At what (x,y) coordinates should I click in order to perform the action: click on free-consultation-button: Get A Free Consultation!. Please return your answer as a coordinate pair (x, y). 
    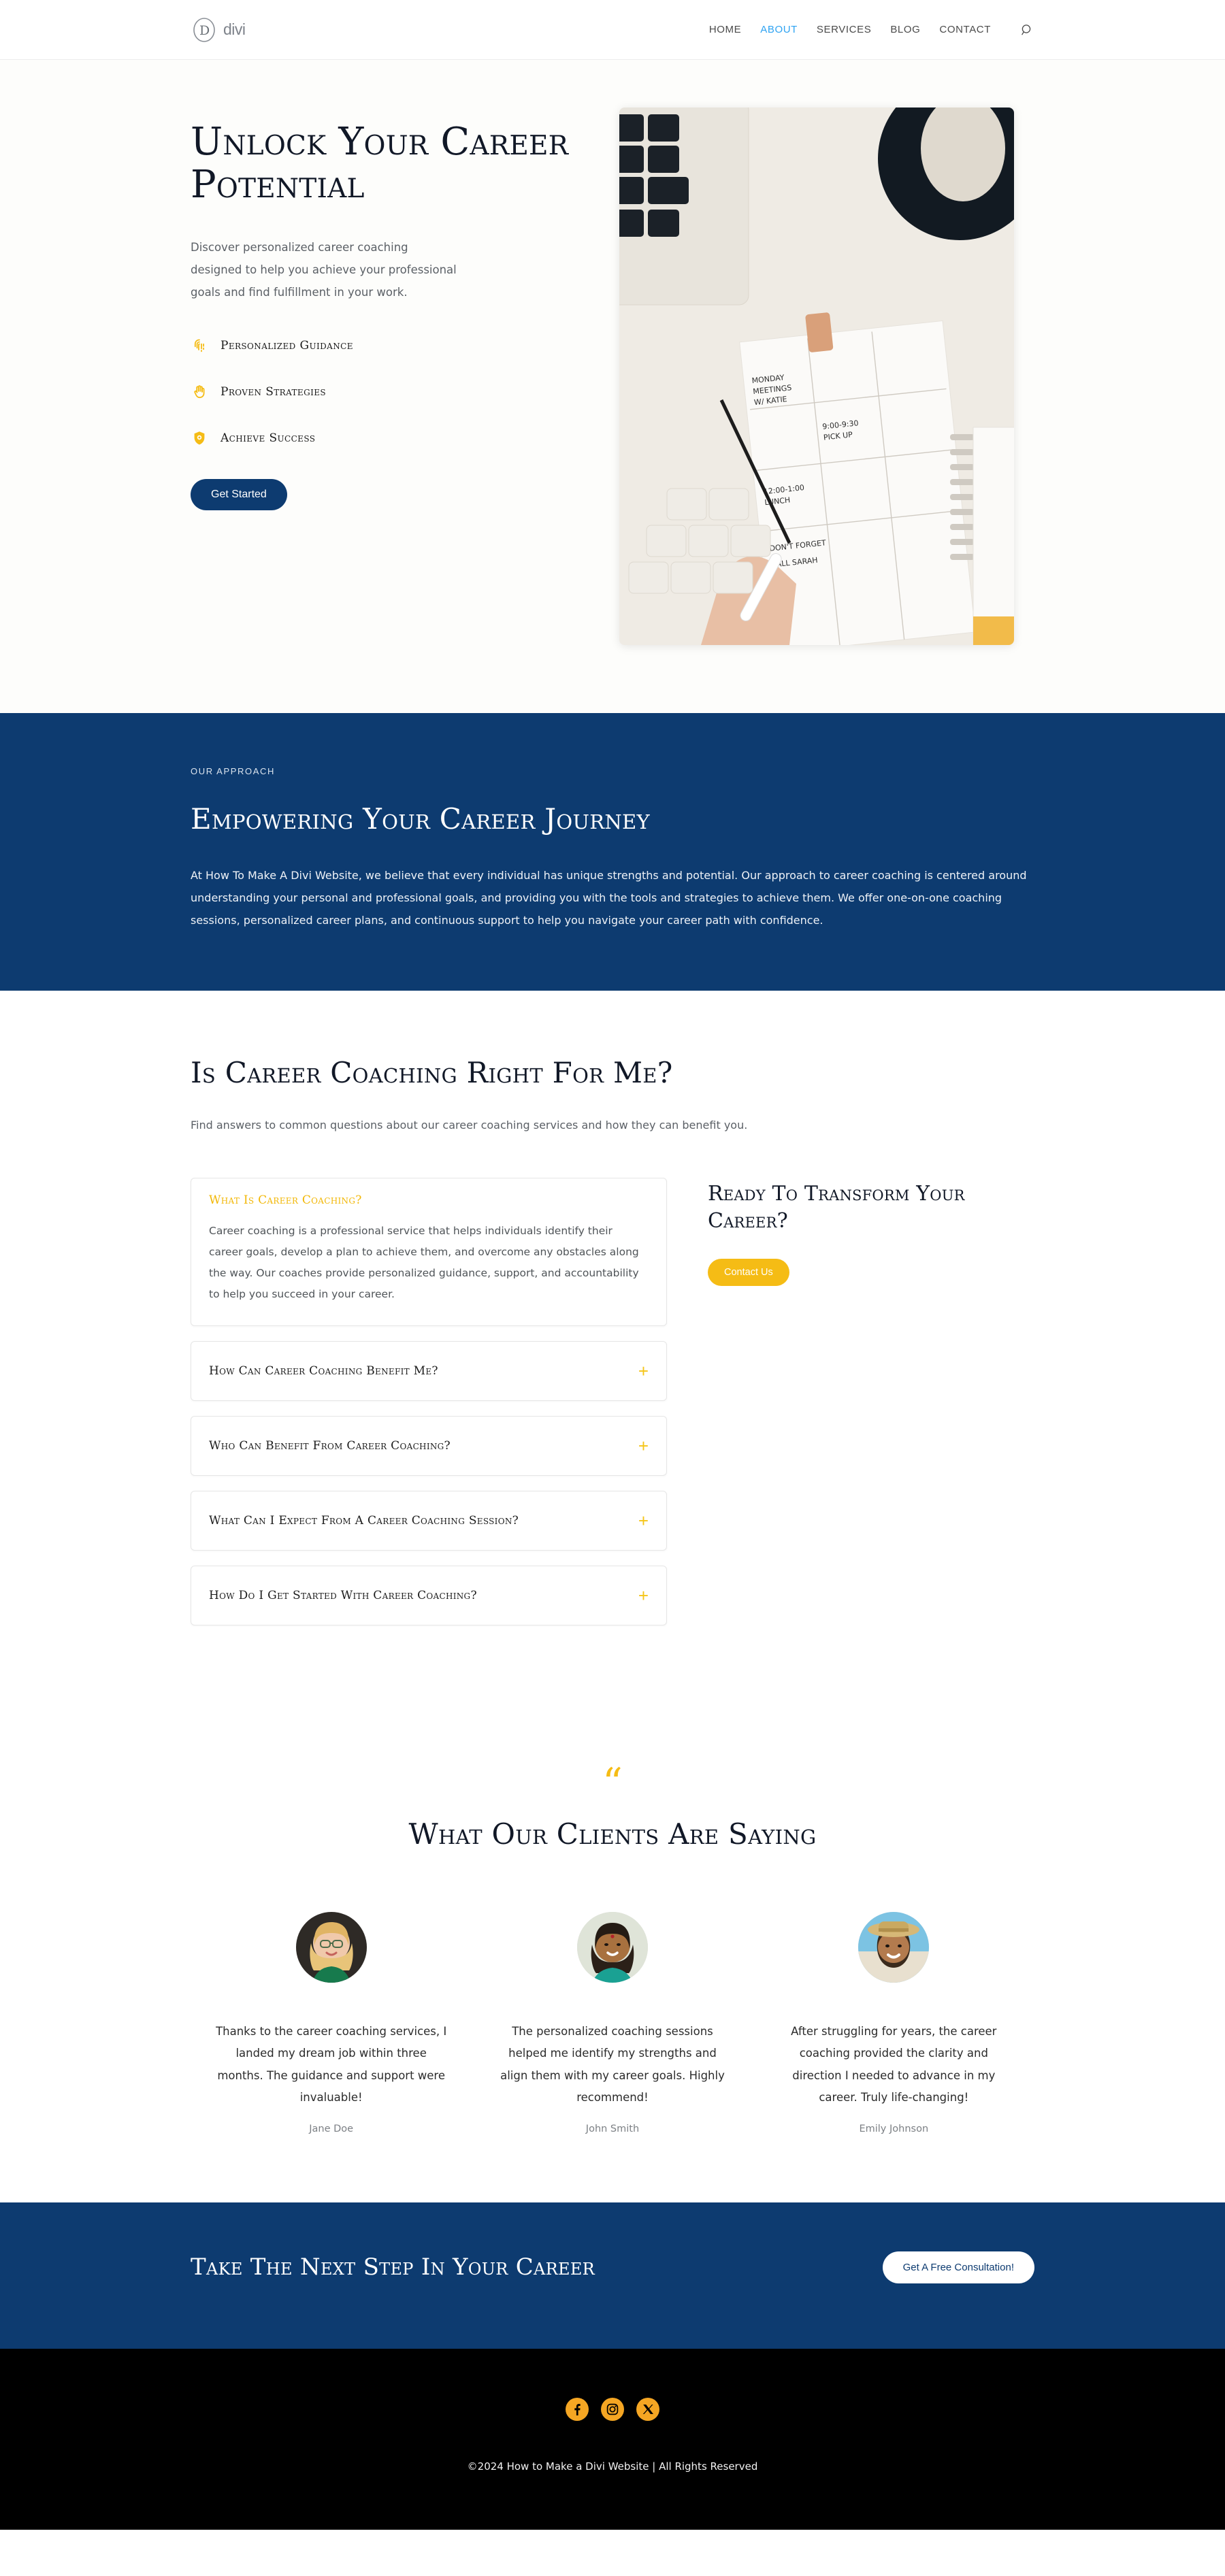
    Looking at the image, I should click on (958, 2267).